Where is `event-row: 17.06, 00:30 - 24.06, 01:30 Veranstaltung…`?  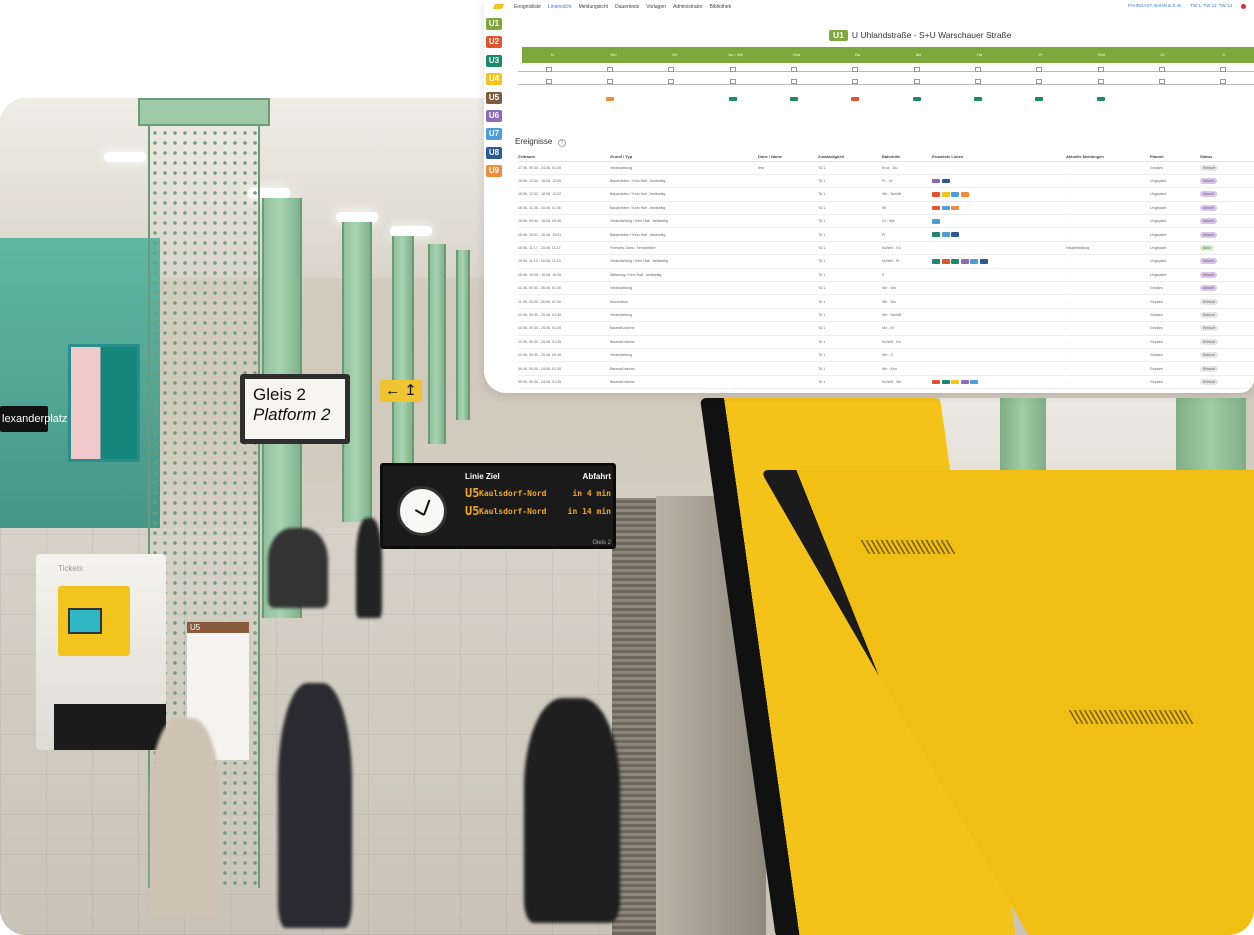
event-row: 17.06, 00:30 - 24.06, 01:30 Veranstaltung… is located at coordinates (886, 168).